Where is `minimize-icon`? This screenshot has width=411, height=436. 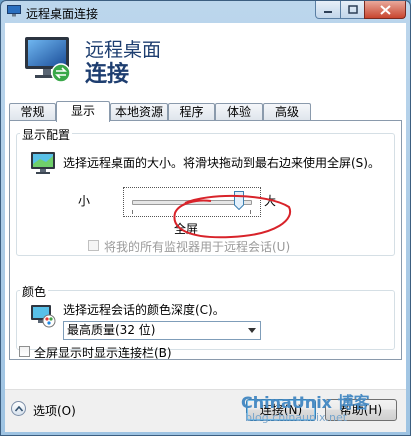 minimize-icon is located at coordinates (328, 11).